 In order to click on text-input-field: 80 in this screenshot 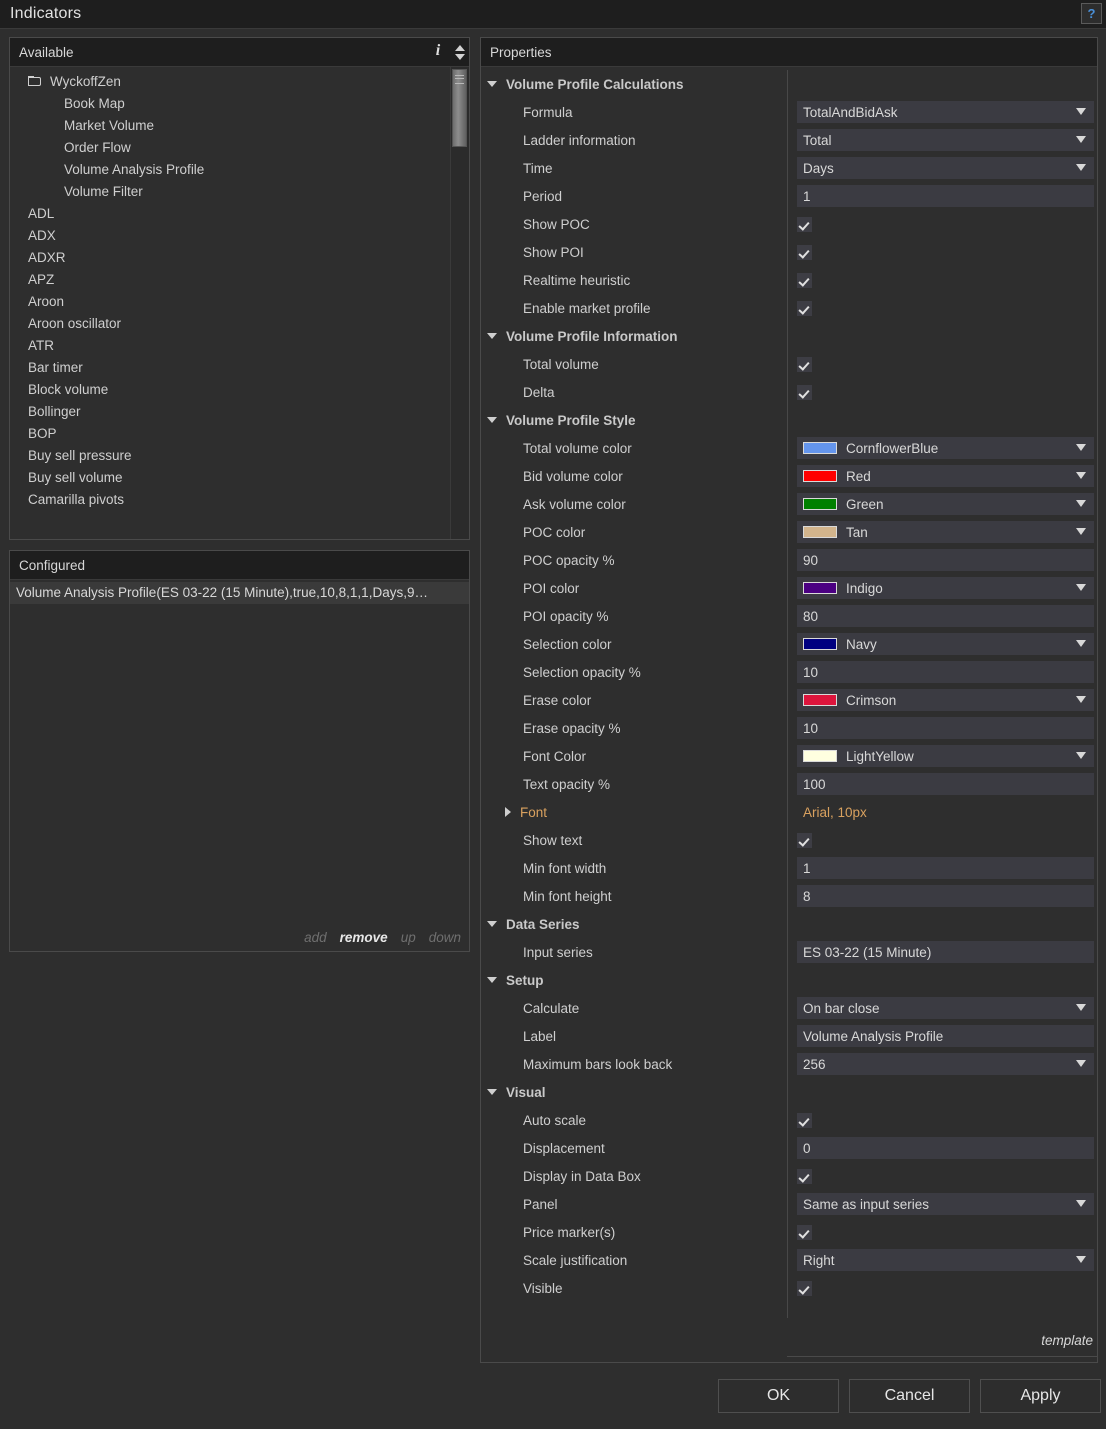, I will do `click(945, 616)`.